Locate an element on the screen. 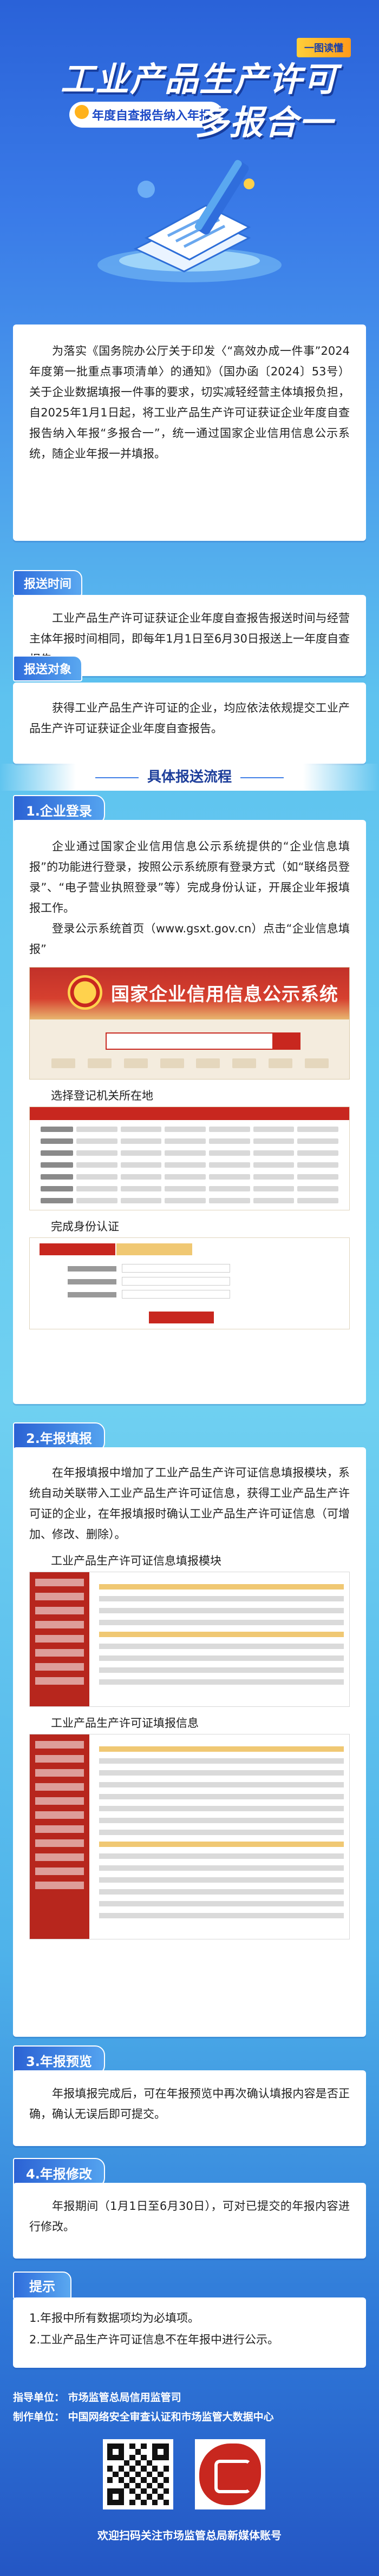 The height and width of the screenshot is (2576, 379). modify-text: 年报期间（1月1日至6月30日），可对已提交的年报内容进行修改。 is located at coordinates (190, 2216).